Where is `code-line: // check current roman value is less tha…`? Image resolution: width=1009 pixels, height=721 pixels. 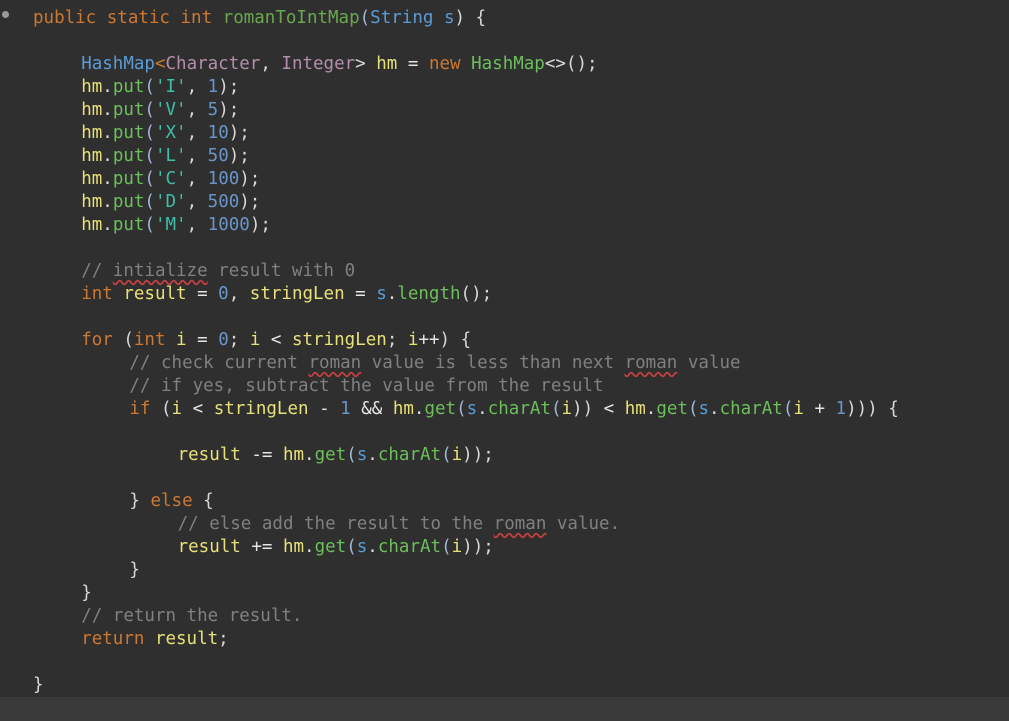
code-line: // check current roman value is less tha… is located at coordinates (434, 363).